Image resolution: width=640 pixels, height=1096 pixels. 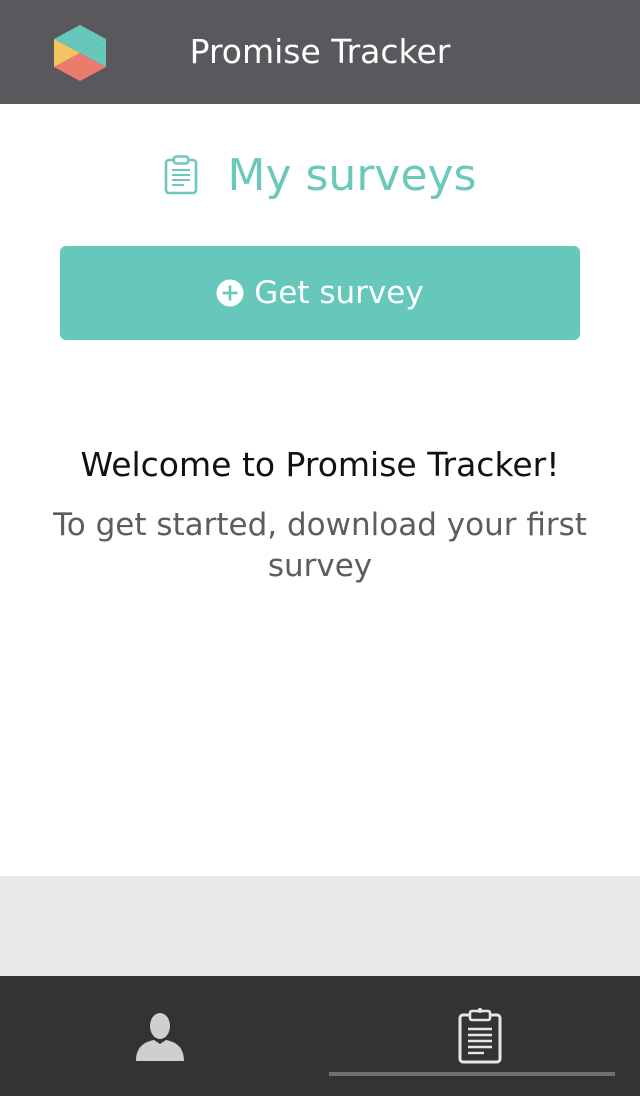 I want to click on welcome-title: Welcome to Promise Tracker!, so click(x=320, y=464).